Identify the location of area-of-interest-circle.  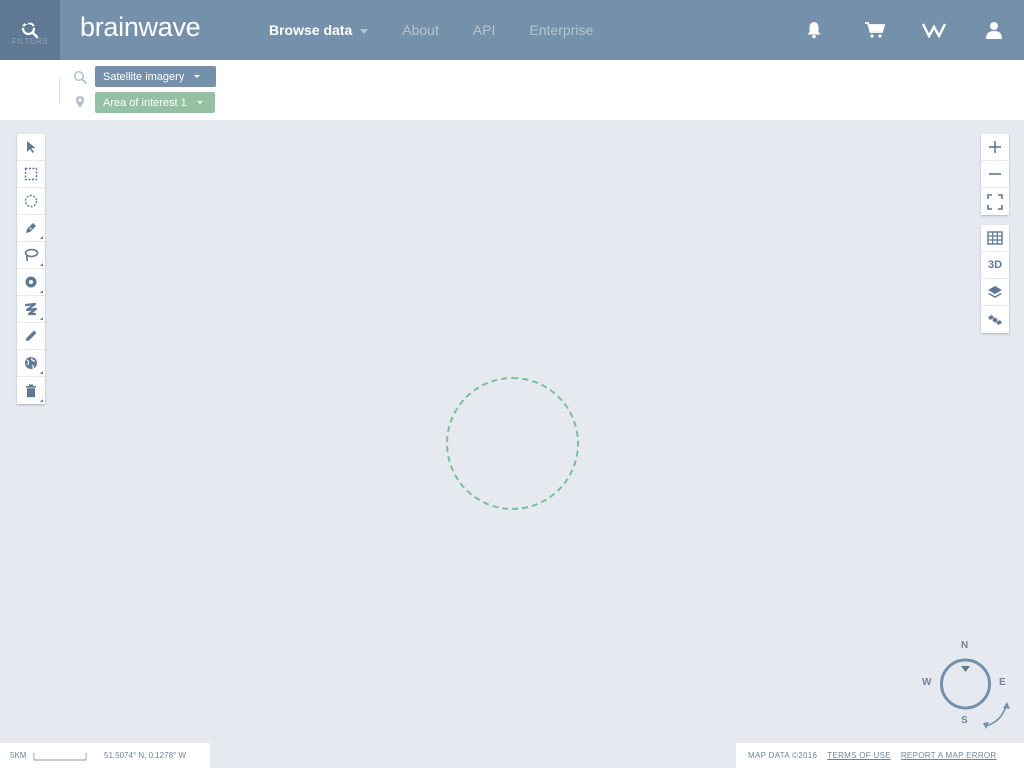
(512, 443).